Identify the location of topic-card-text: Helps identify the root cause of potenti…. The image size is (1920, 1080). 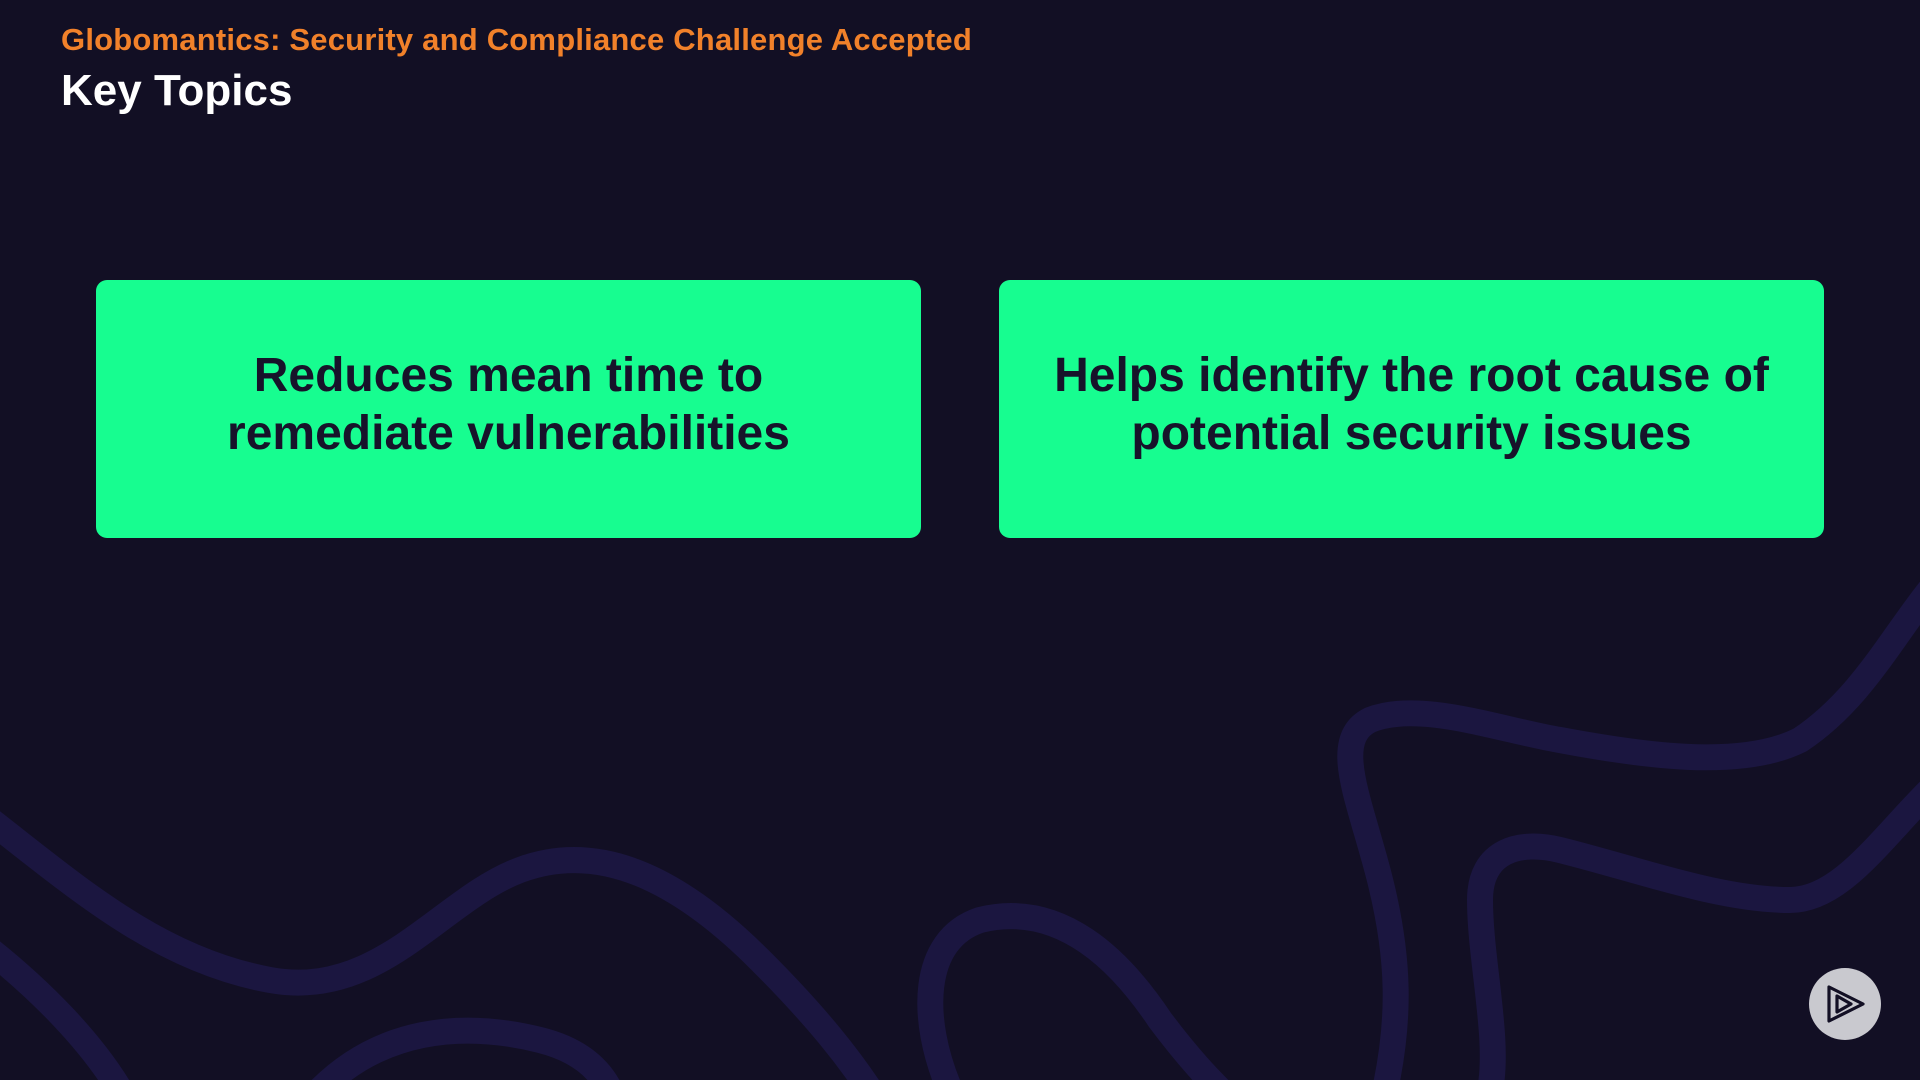
(1411, 404).